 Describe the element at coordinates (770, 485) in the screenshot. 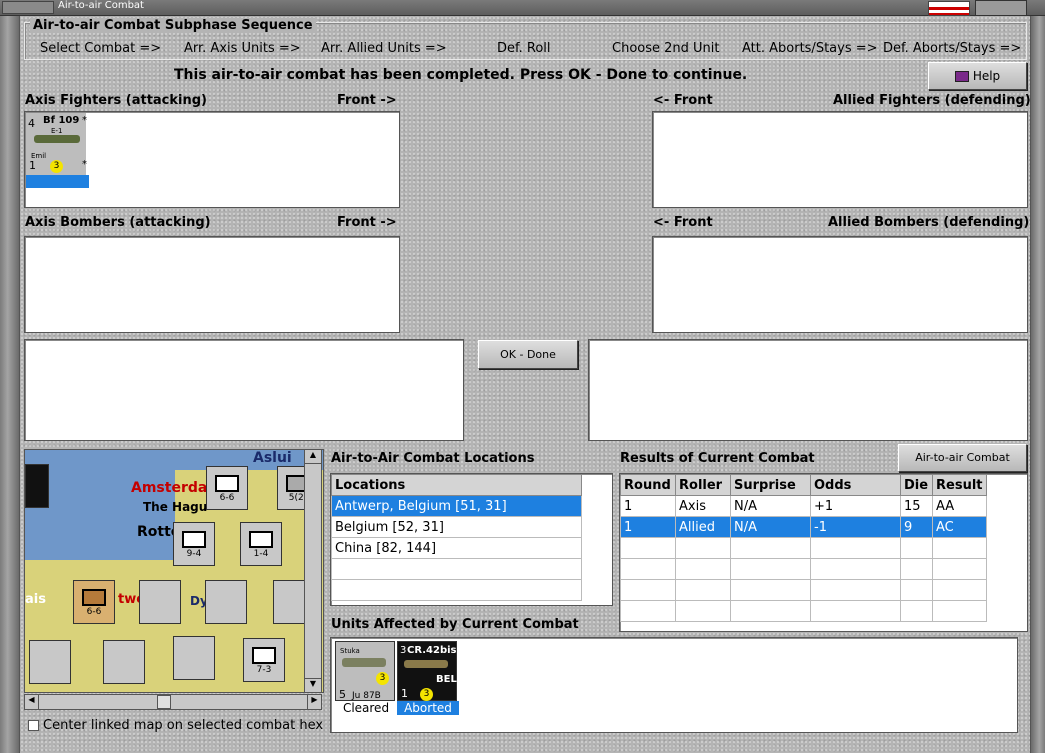

I see `col-surprise: Surprise` at that location.